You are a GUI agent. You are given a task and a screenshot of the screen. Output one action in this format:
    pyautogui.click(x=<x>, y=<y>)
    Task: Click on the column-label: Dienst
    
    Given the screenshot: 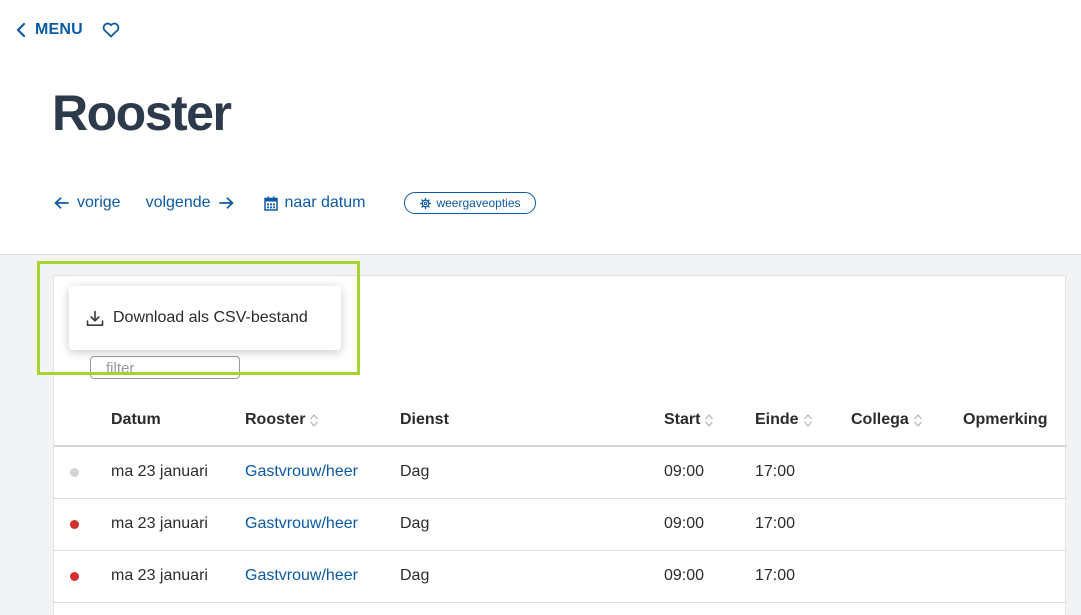 What is the action you would take?
    pyautogui.click(x=424, y=419)
    